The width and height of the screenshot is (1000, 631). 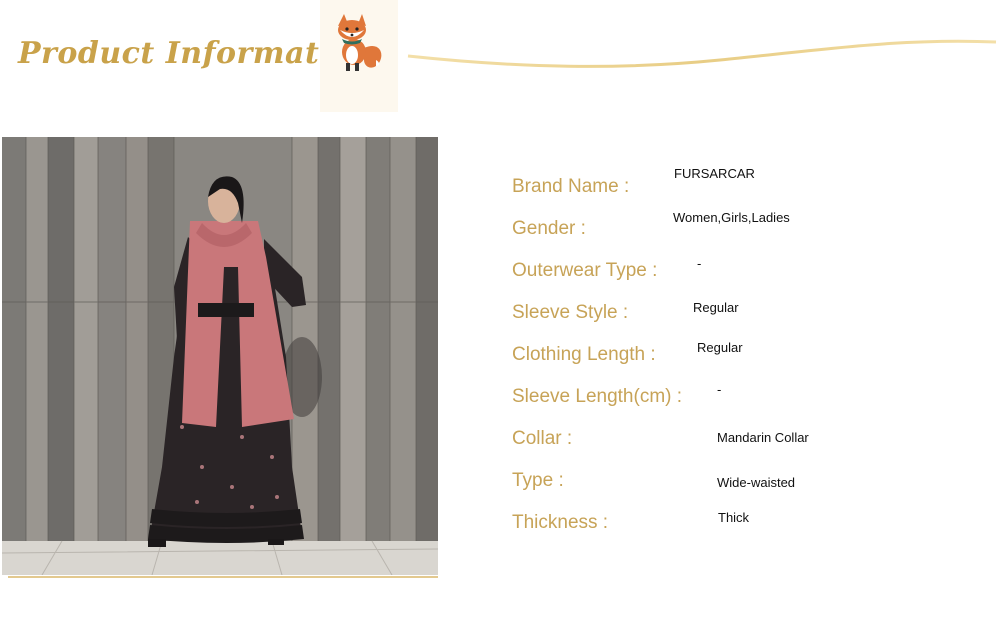 I want to click on spec-value-sleeve-length: -, so click(x=719, y=389).